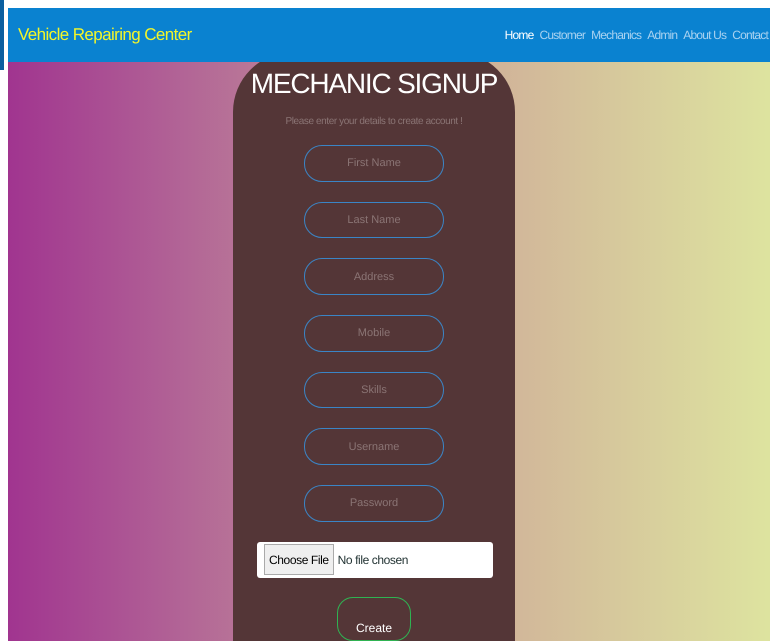 The height and width of the screenshot is (641, 770). What do you see at coordinates (519, 35) in the screenshot?
I see `nav-link: Home` at bounding box center [519, 35].